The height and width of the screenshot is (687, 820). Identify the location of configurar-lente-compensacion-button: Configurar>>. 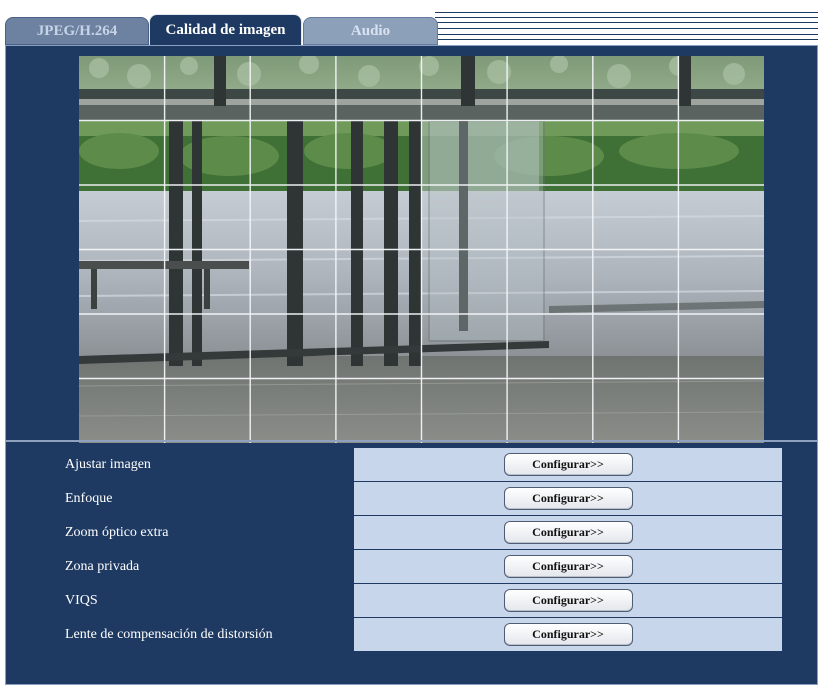
(568, 634).